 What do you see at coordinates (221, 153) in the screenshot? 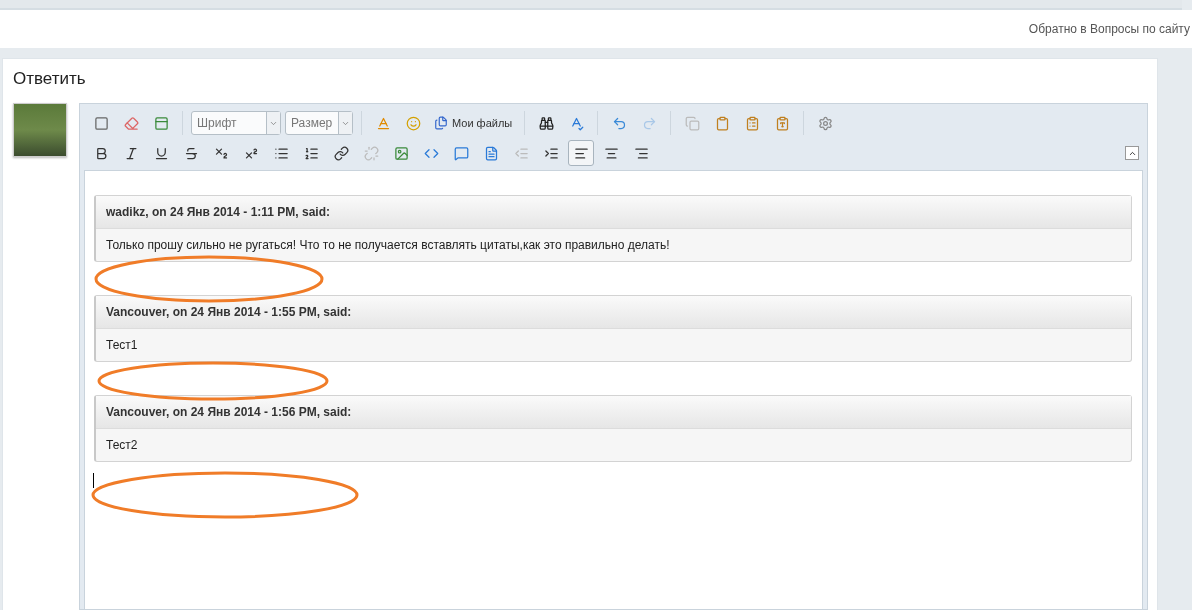
I see `subscript-icon` at bounding box center [221, 153].